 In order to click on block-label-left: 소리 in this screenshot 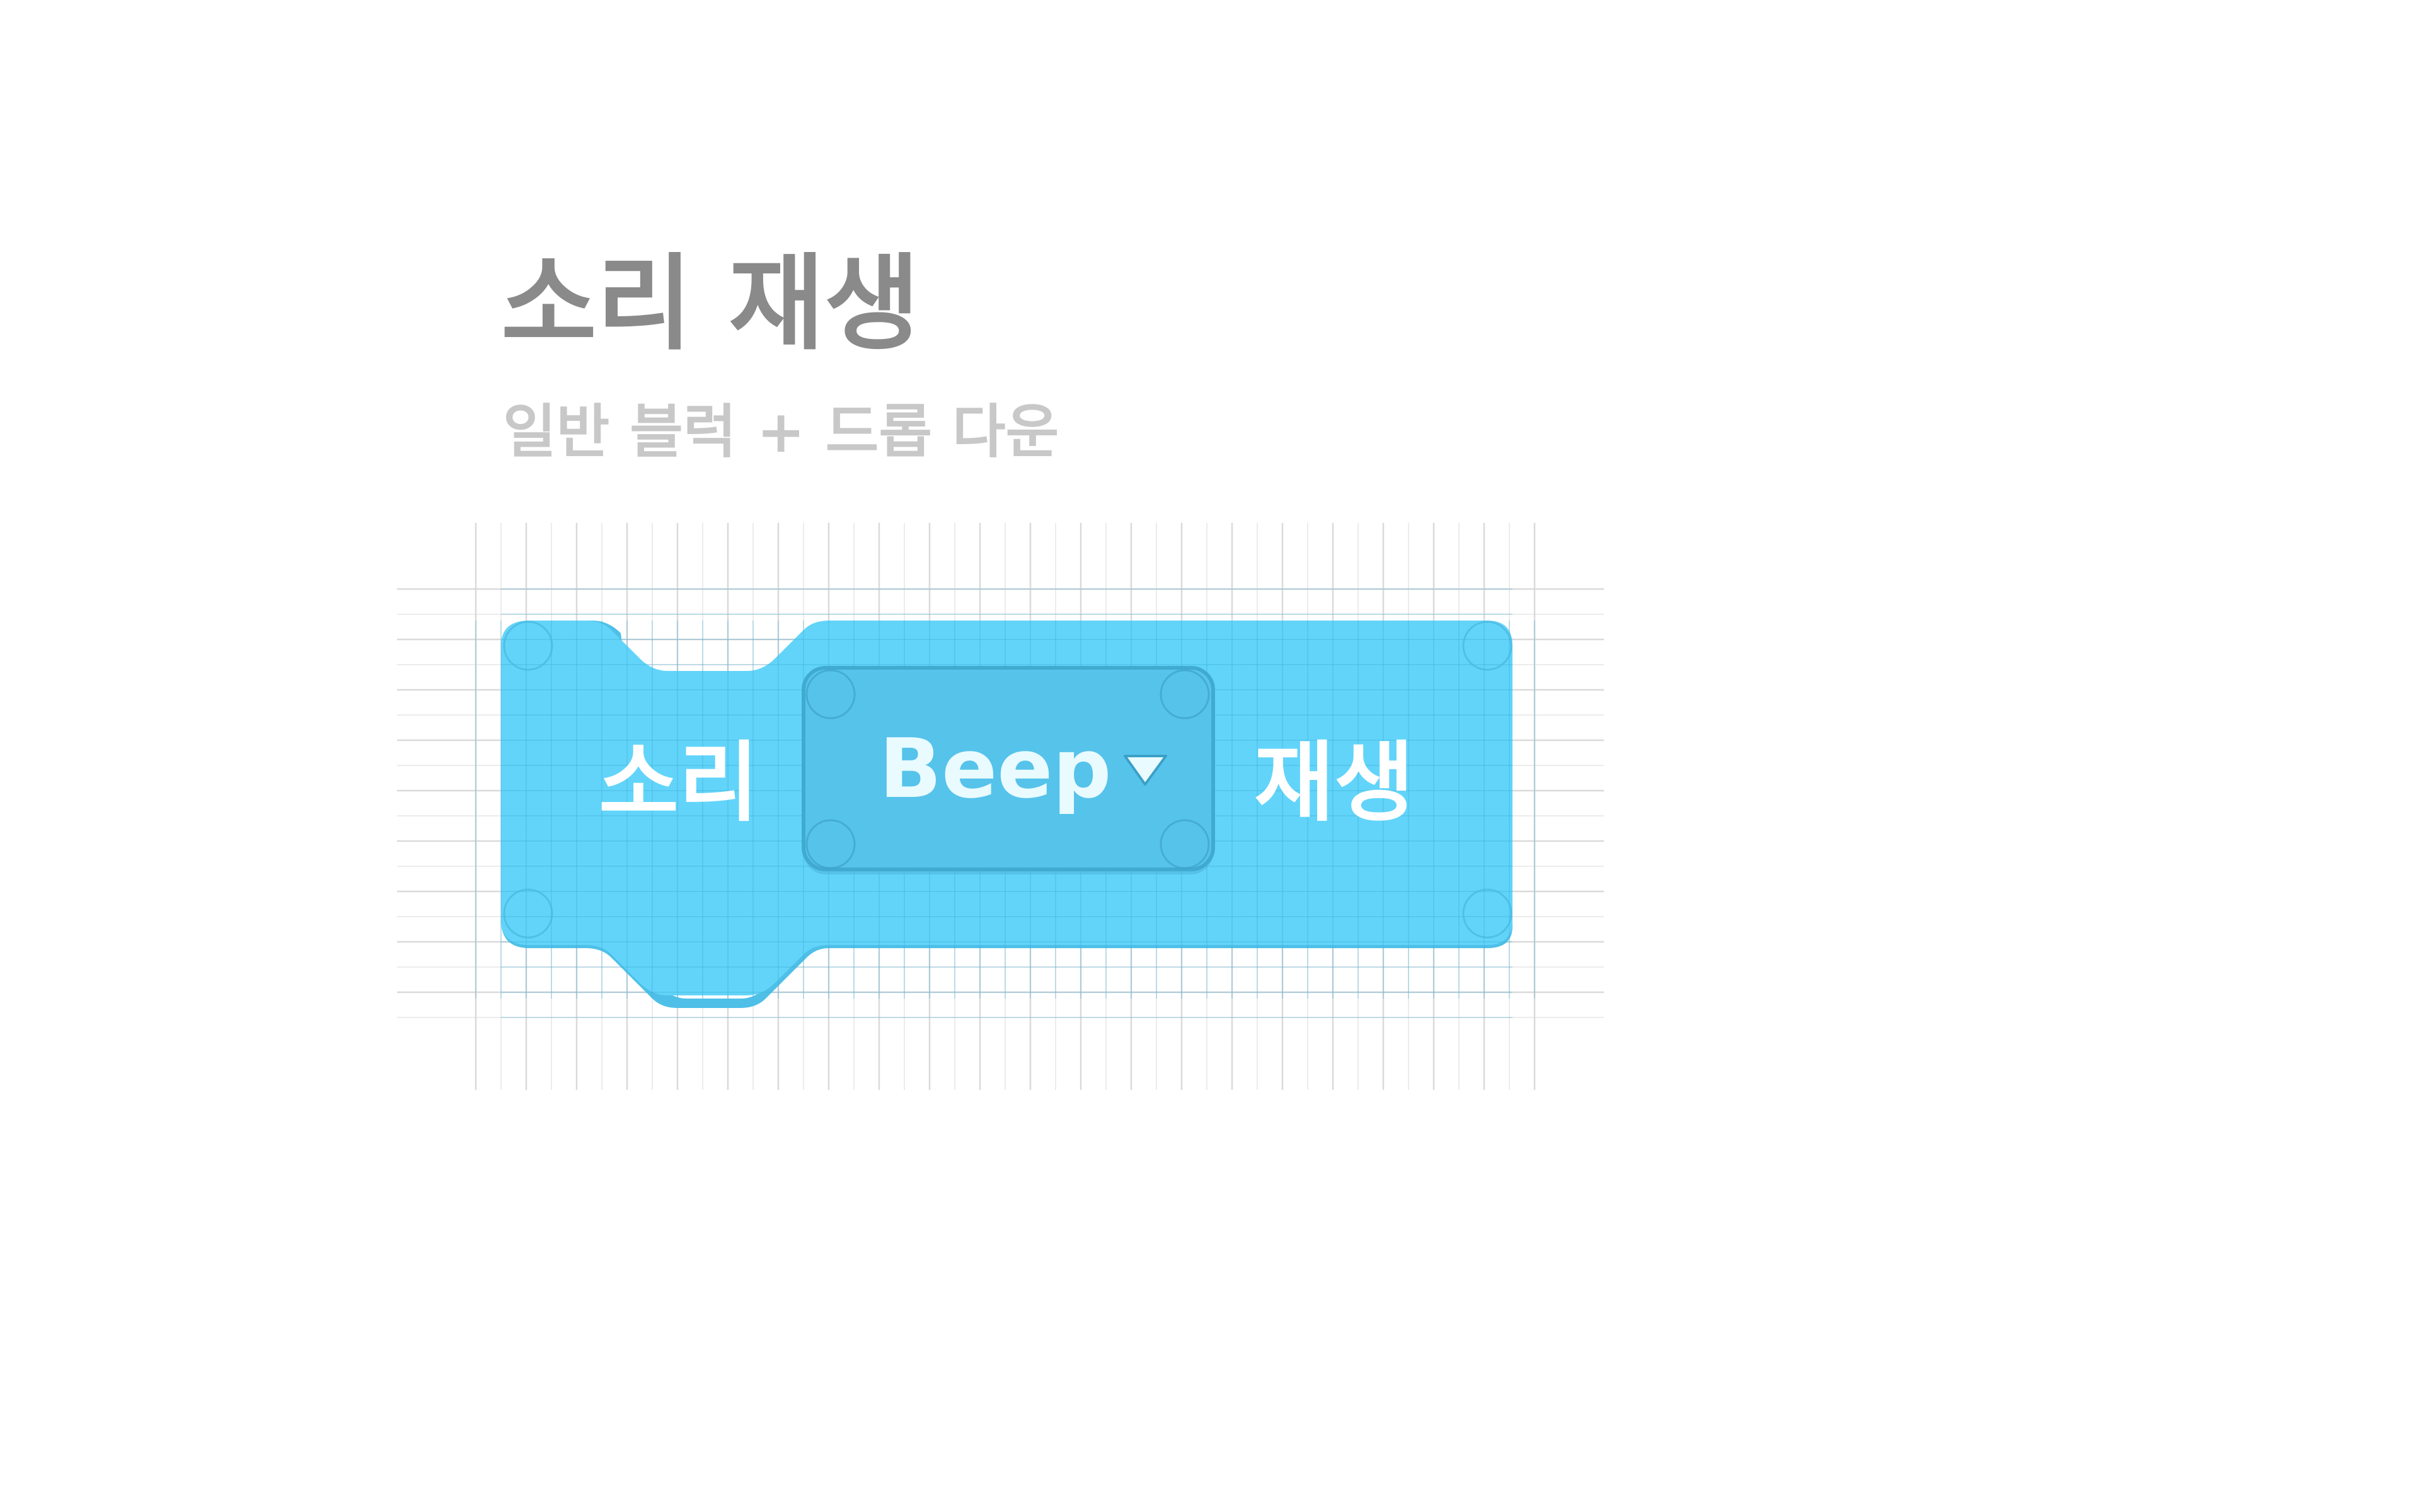, I will do `click(679, 782)`.